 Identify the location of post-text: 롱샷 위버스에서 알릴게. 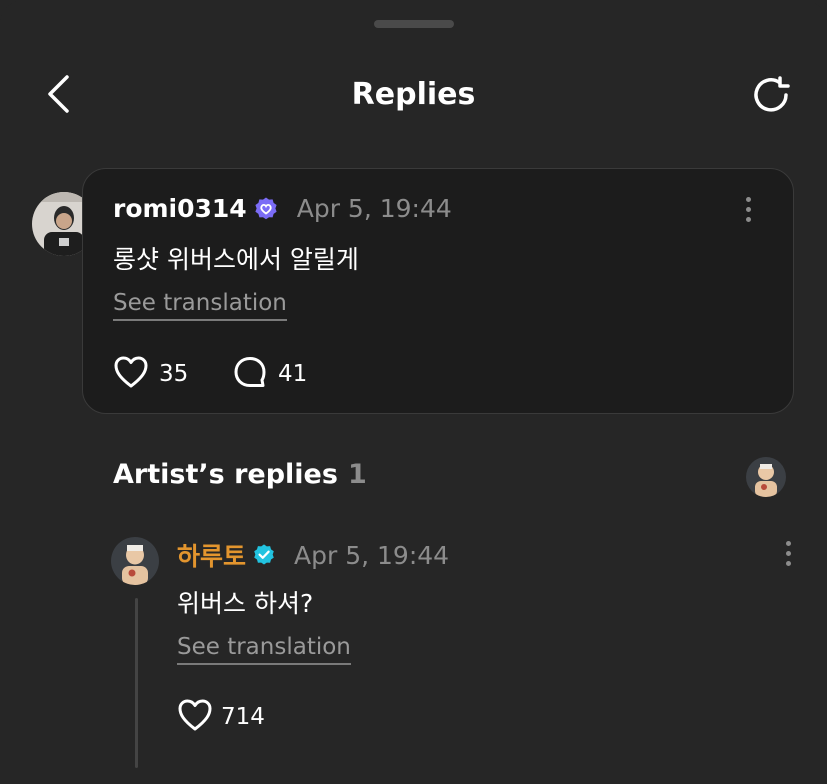
(236, 259).